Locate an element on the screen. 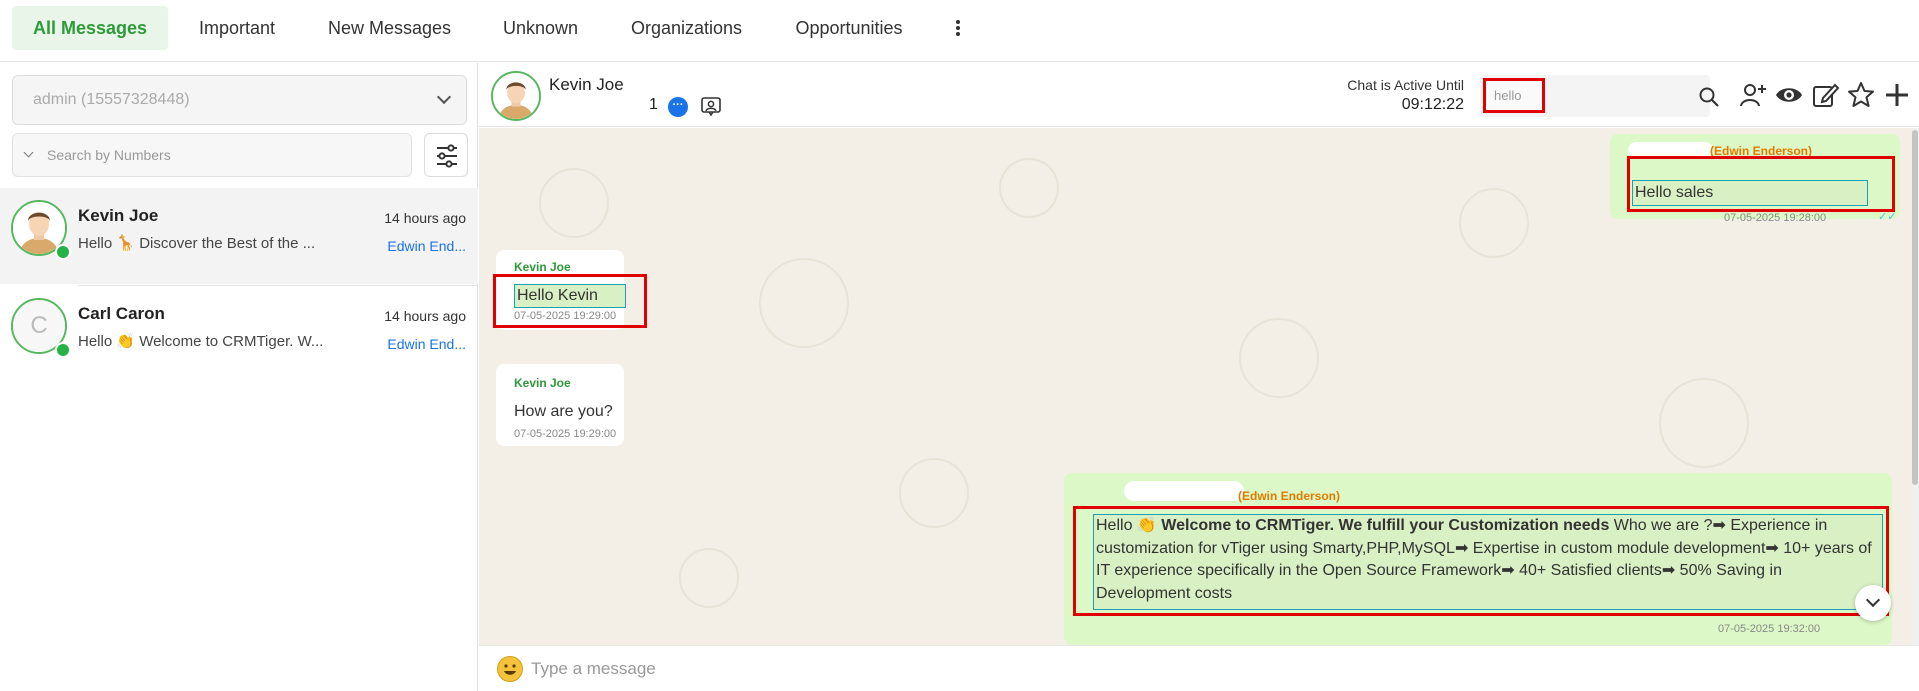  add-user-icon is located at coordinates (1753, 95).